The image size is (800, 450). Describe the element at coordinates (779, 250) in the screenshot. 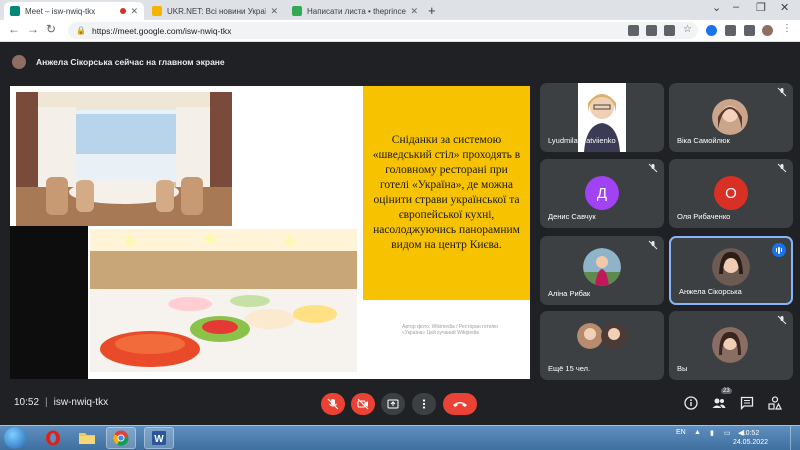

I see `speaking-indicator-icon` at that location.